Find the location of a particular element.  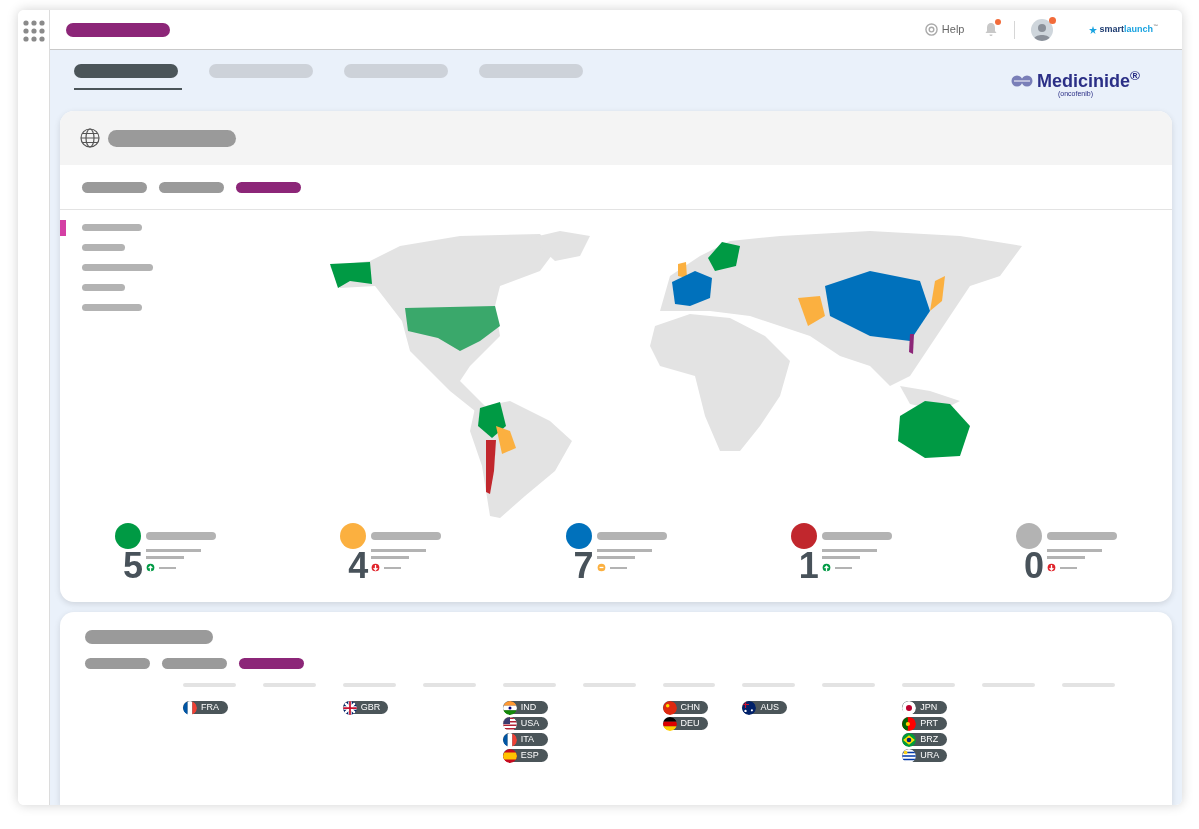

country-chip: FRA is located at coordinates (205, 707).